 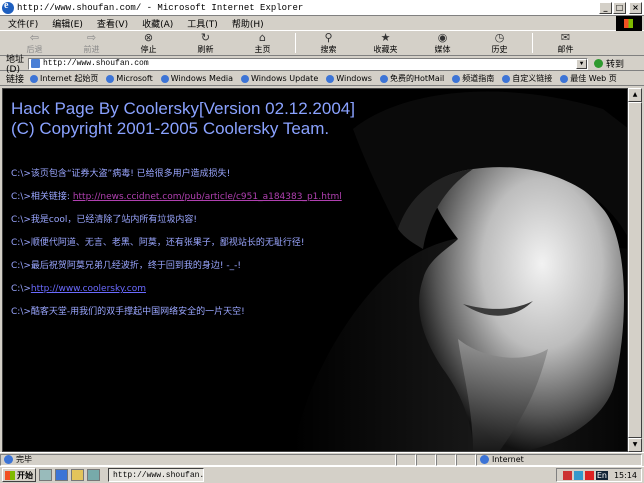 I want to click on antivirus-tray-icon, so click(x=567, y=475).